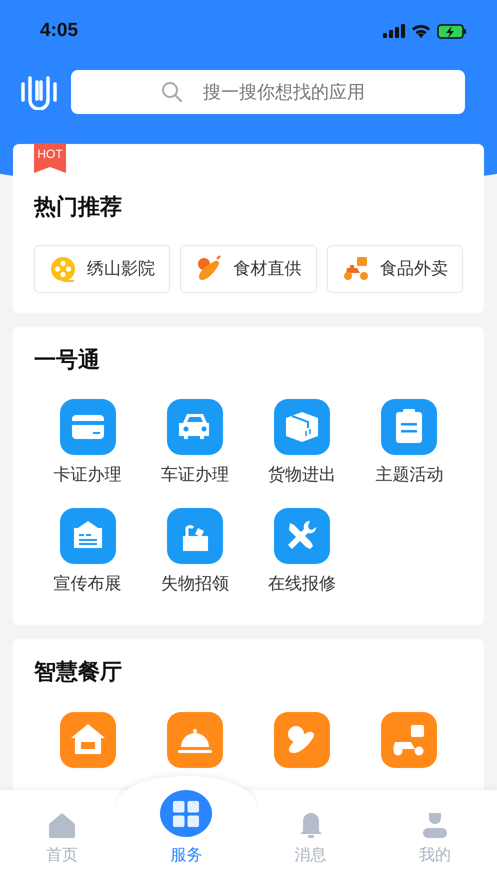 The width and height of the screenshot is (497, 883). I want to click on app-label: 失物招领, so click(194, 584).